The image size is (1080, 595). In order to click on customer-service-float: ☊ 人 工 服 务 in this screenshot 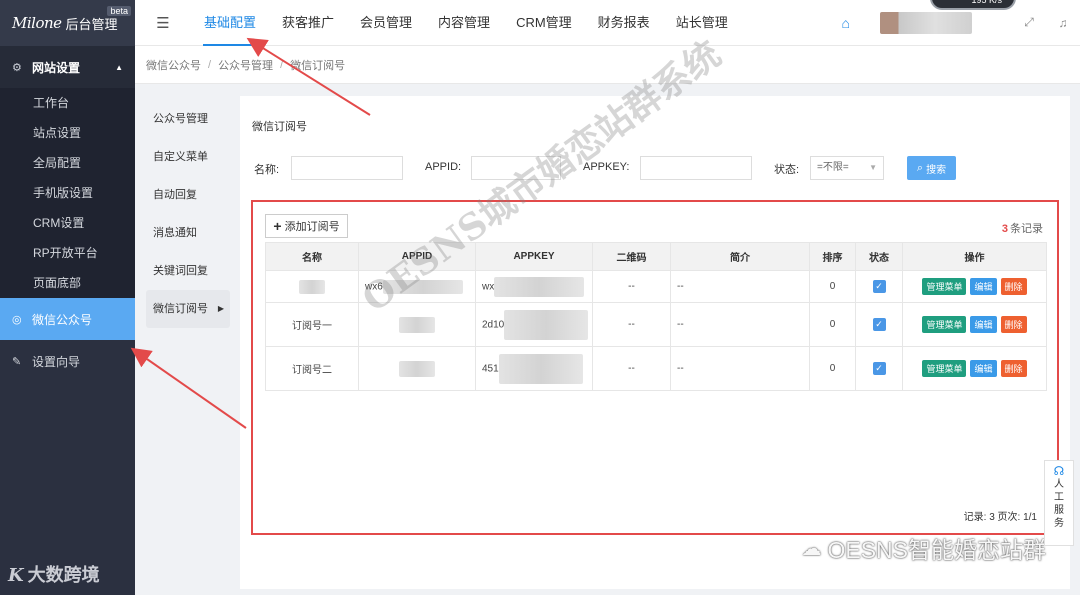, I will do `click(1059, 503)`.